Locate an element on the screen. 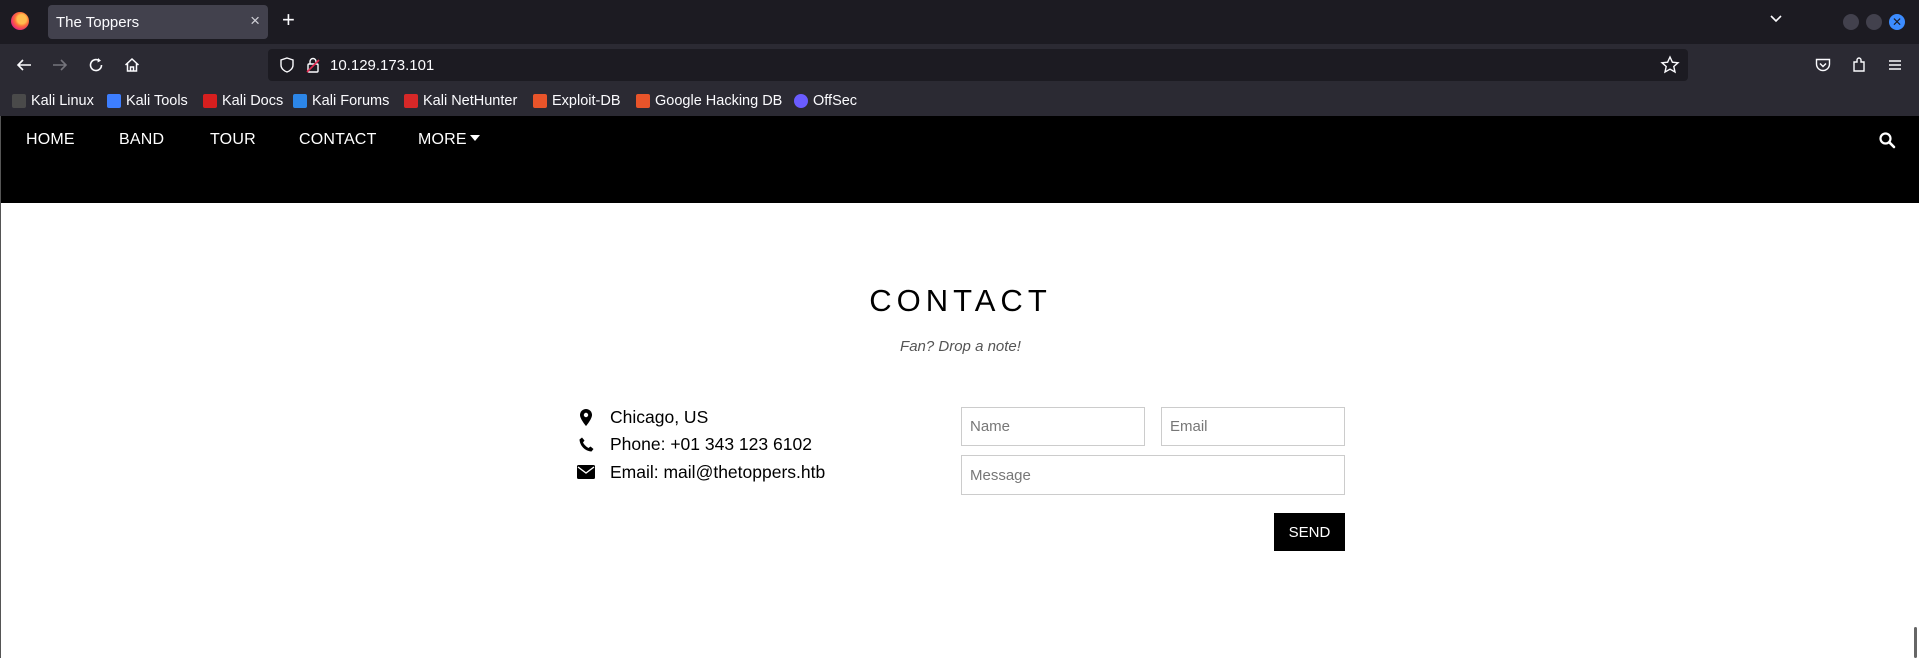 This screenshot has width=1919, height=658. scrollbar-thumb is located at coordinates (1915, 642).